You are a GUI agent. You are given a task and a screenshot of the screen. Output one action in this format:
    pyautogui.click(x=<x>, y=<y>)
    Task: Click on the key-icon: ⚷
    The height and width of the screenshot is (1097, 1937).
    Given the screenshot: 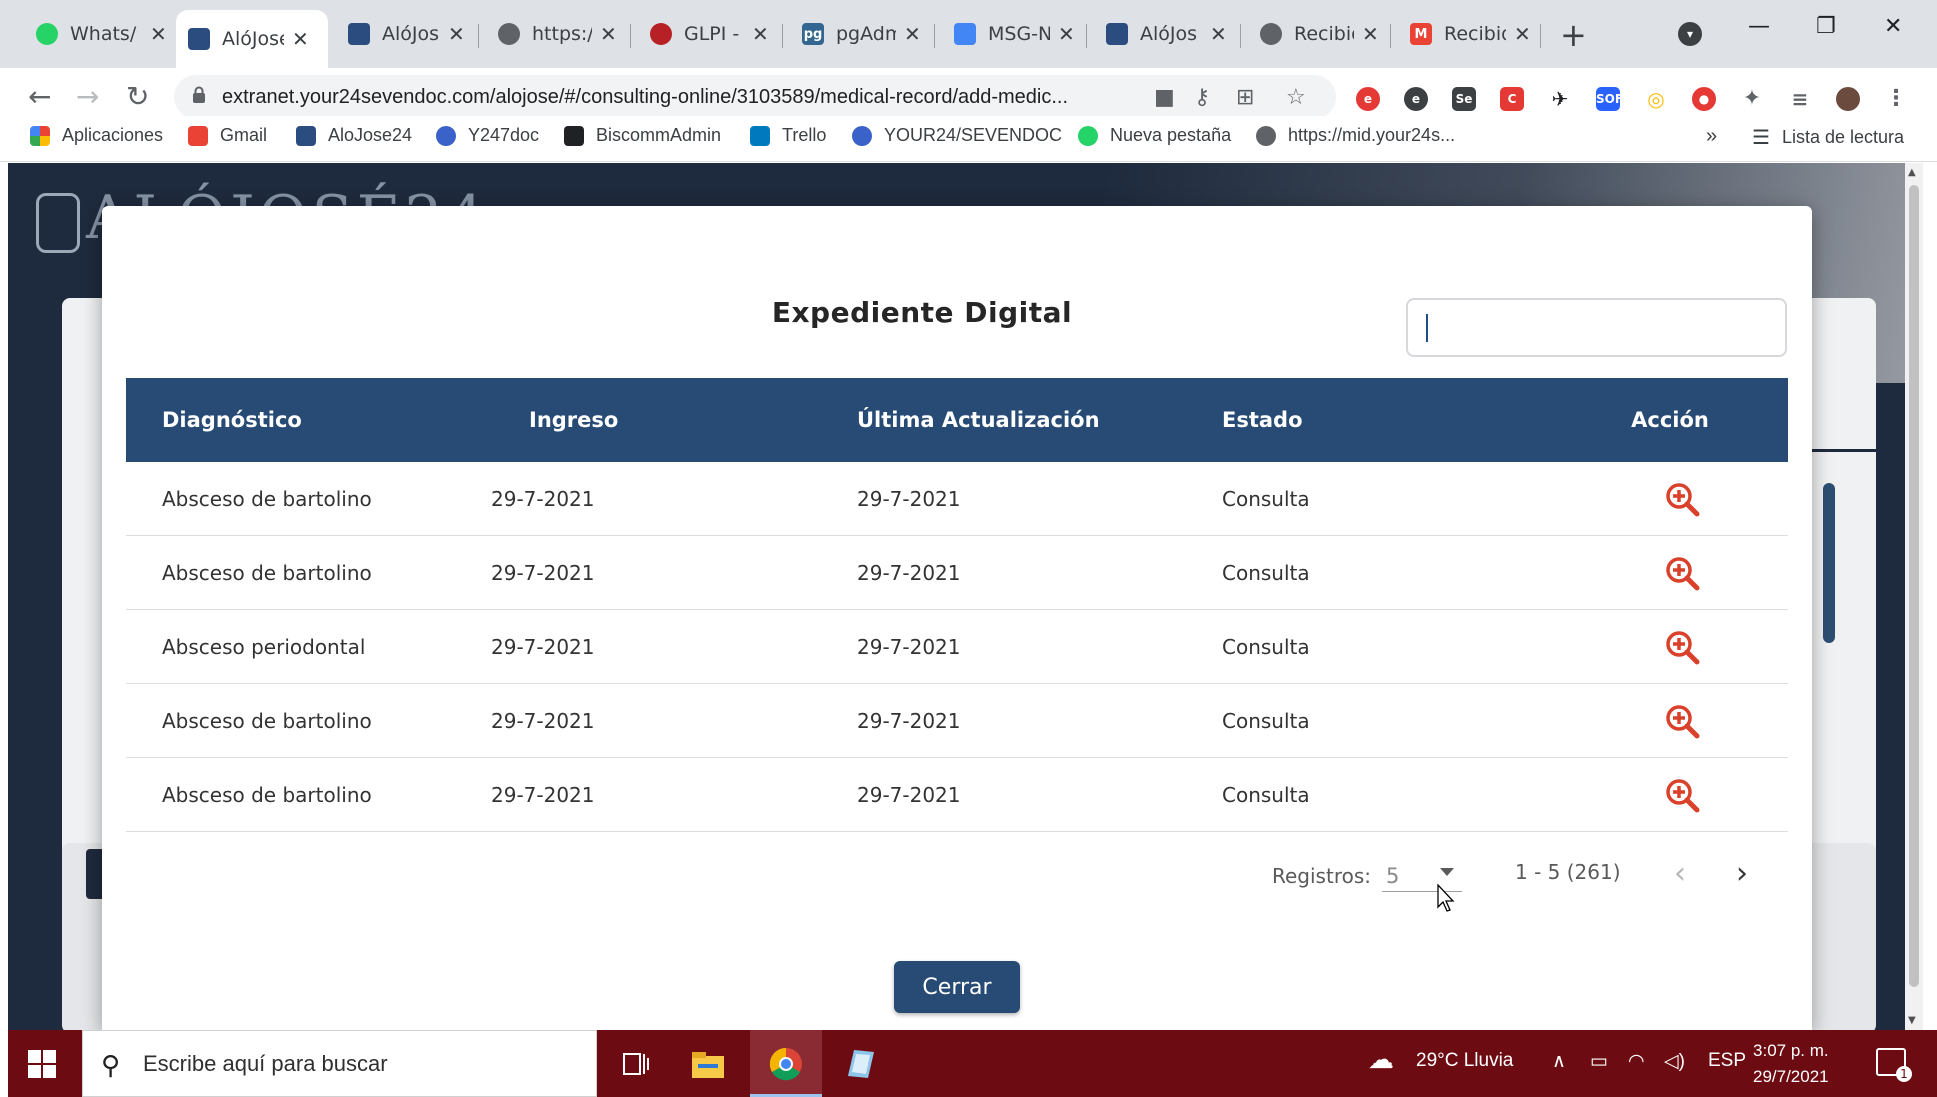 What is the action you would take?
    pyautogui.click(x=1202, y=97)
    